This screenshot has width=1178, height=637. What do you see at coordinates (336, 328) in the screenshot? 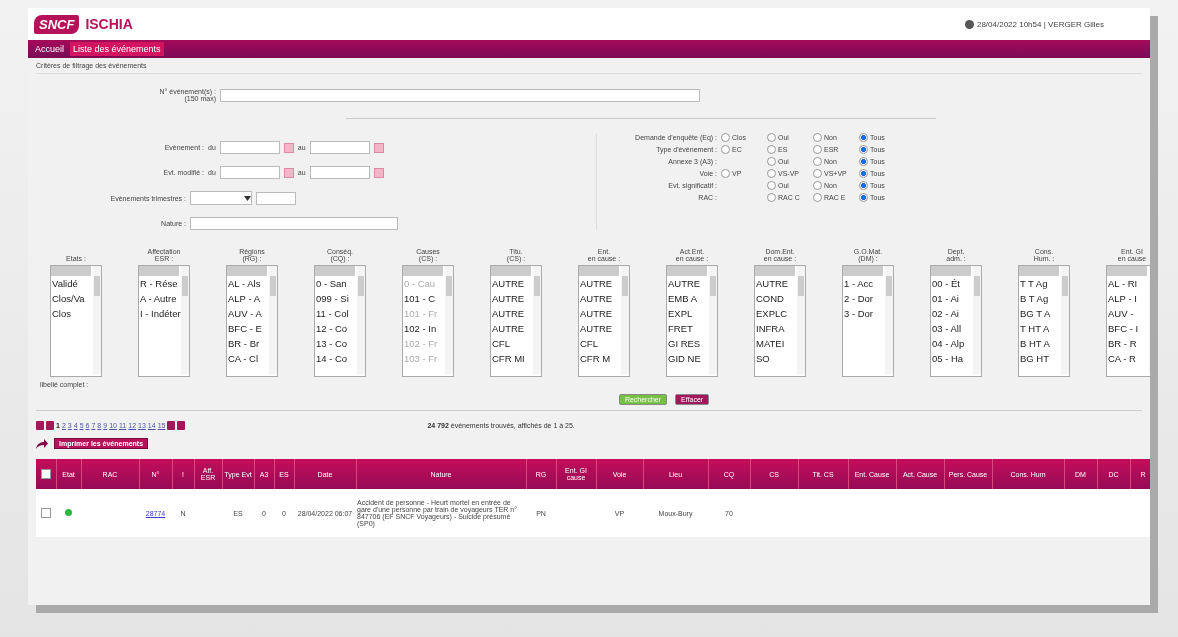
I see `list-option: 12 - Co` at bounding box center [336, 328].